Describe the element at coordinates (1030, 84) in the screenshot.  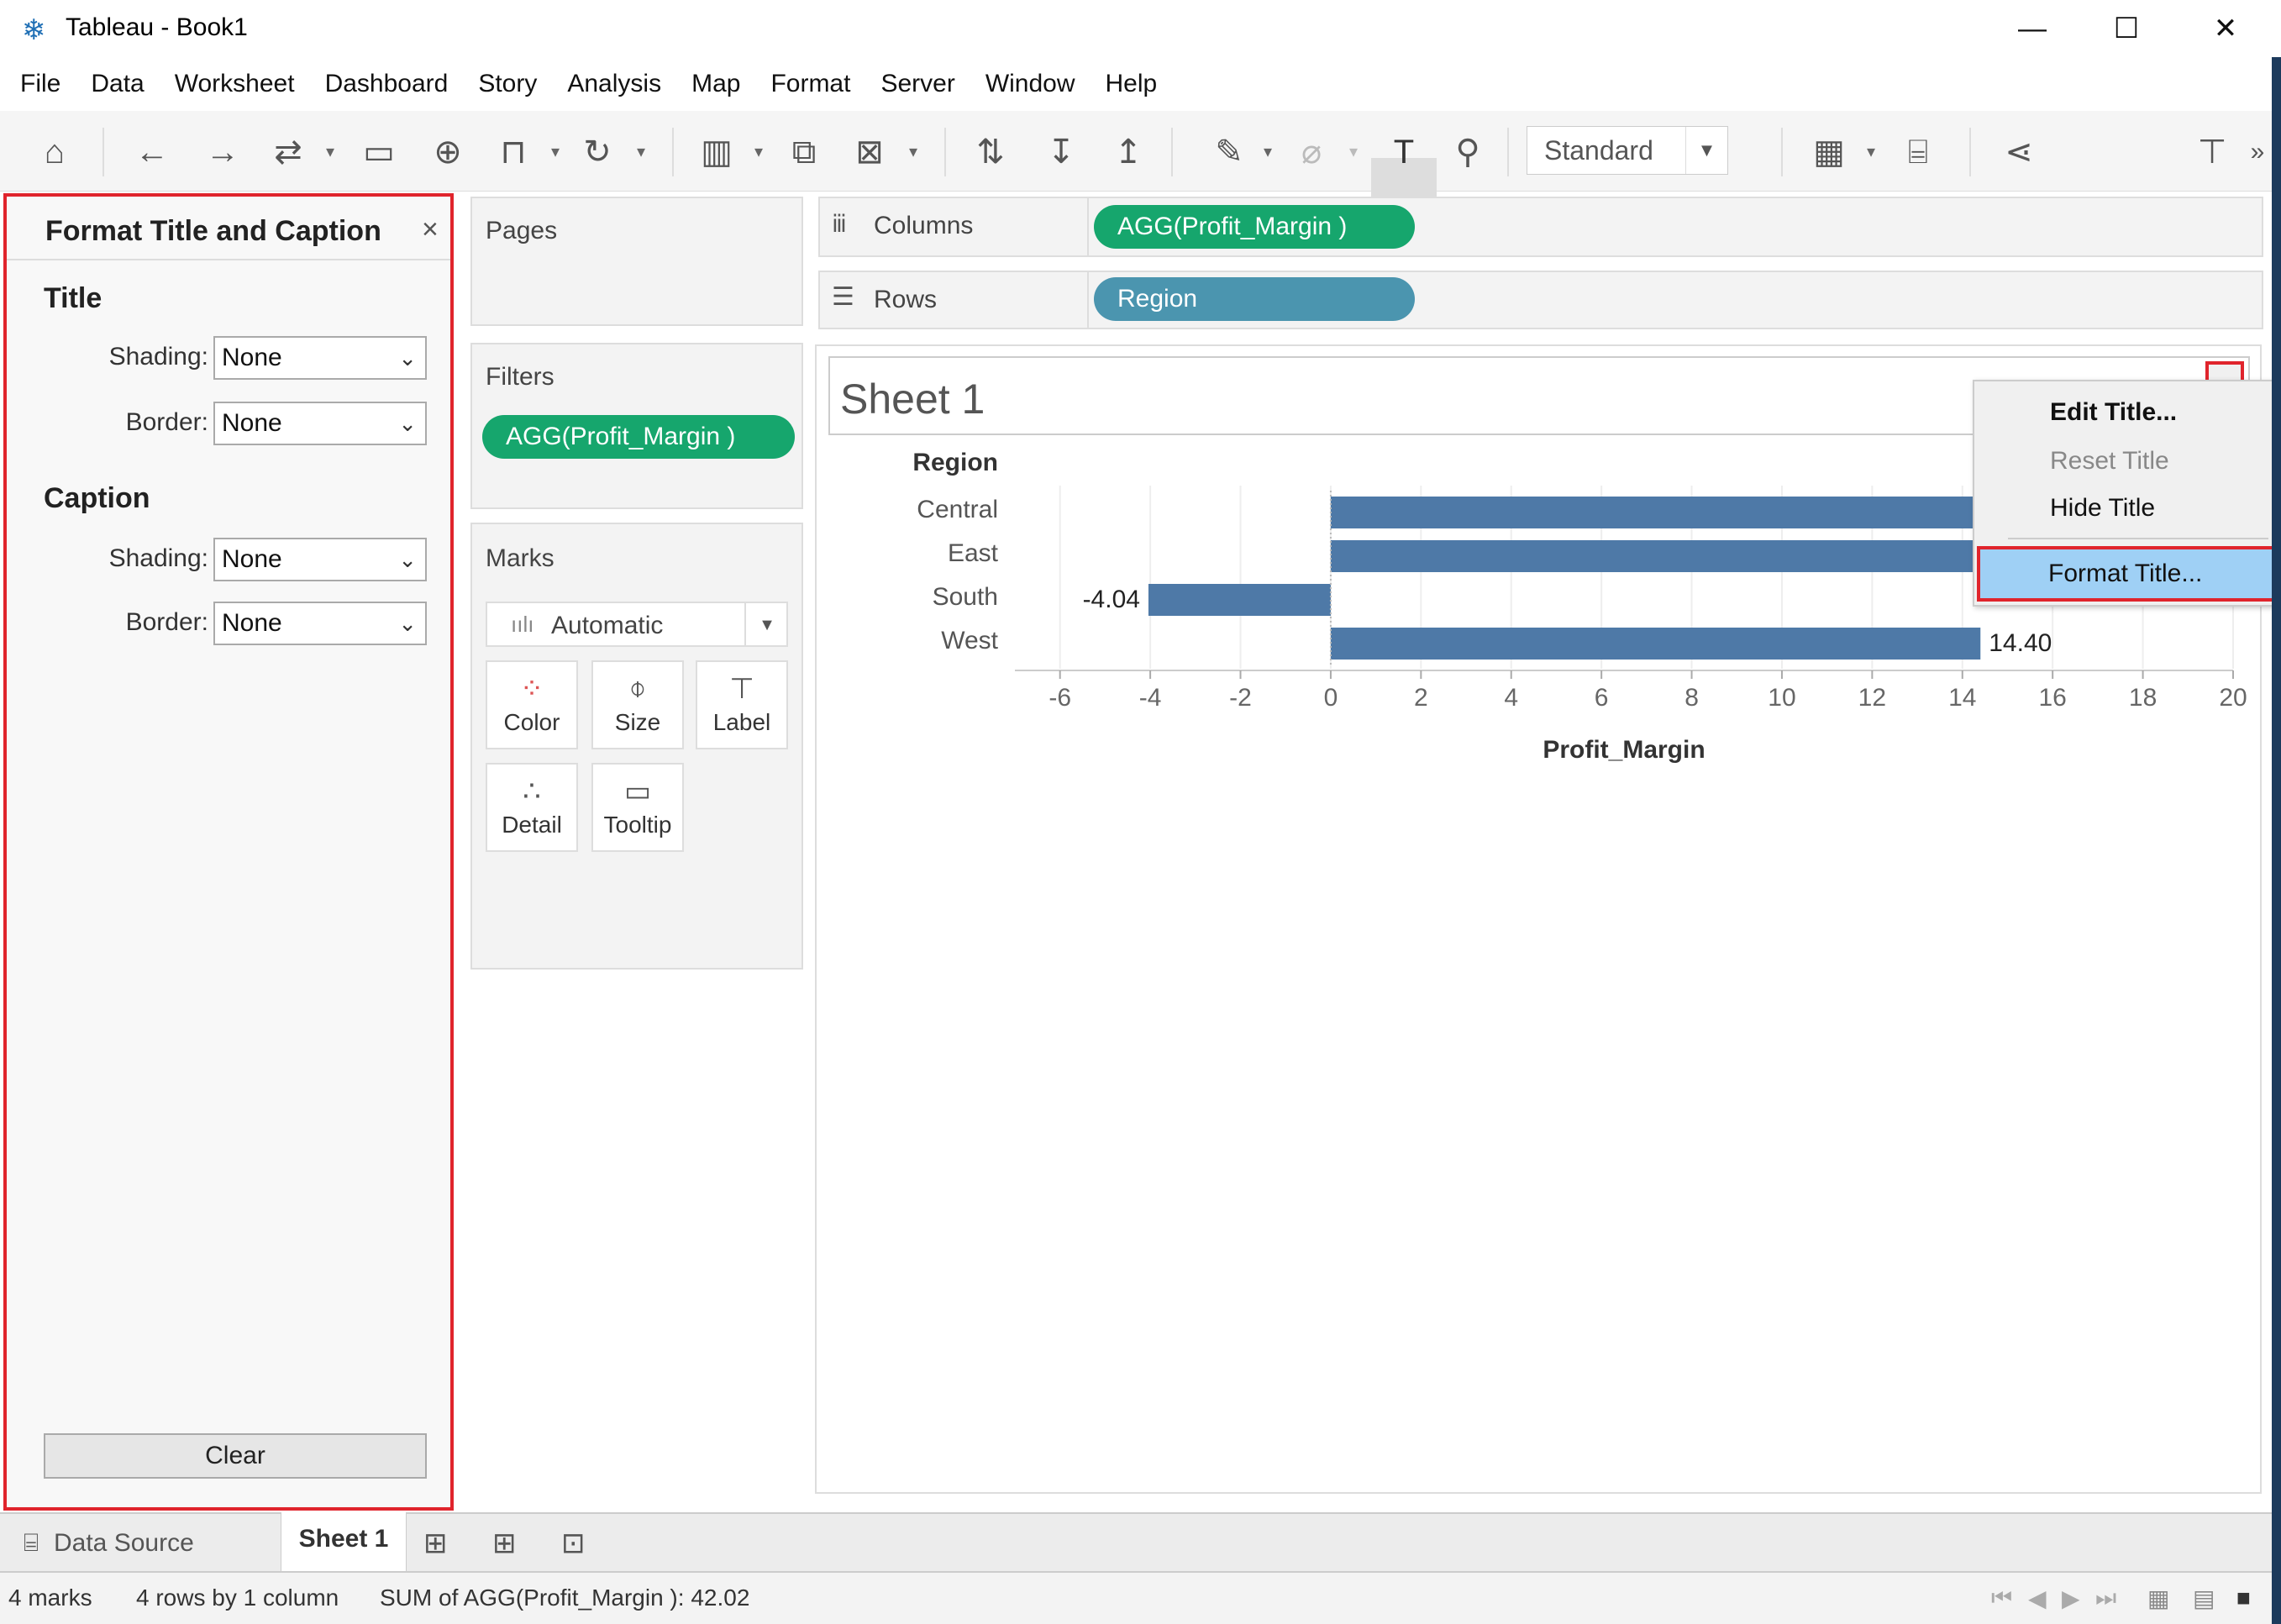
I see `menu-window: Window` at that location.